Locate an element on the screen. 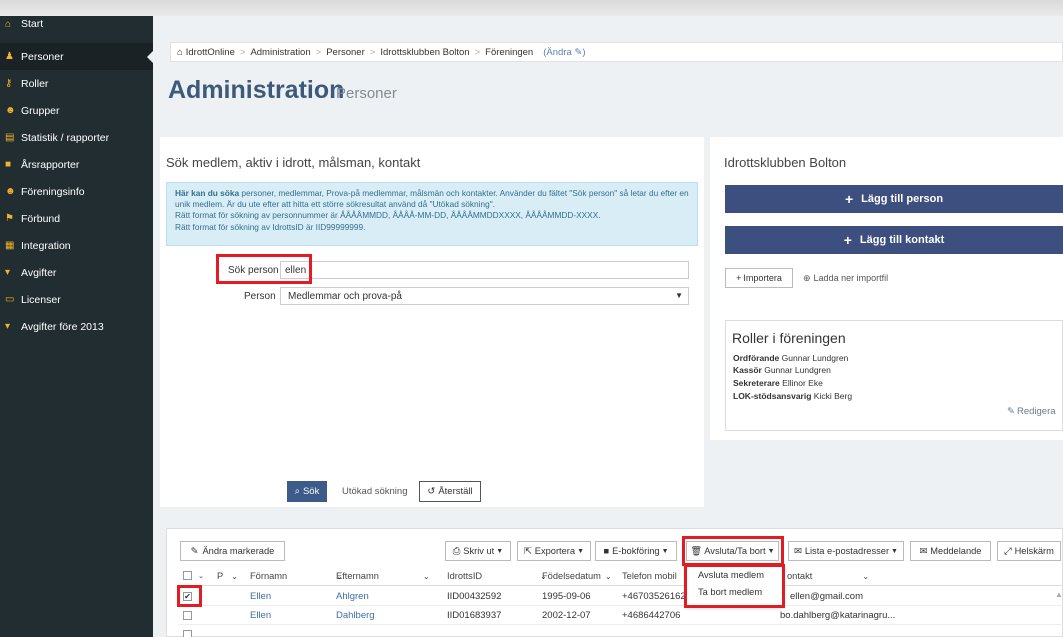 The height and width of the screenshot is (637, 1063). export-label: Exportera is located at coordinates (555, 551).